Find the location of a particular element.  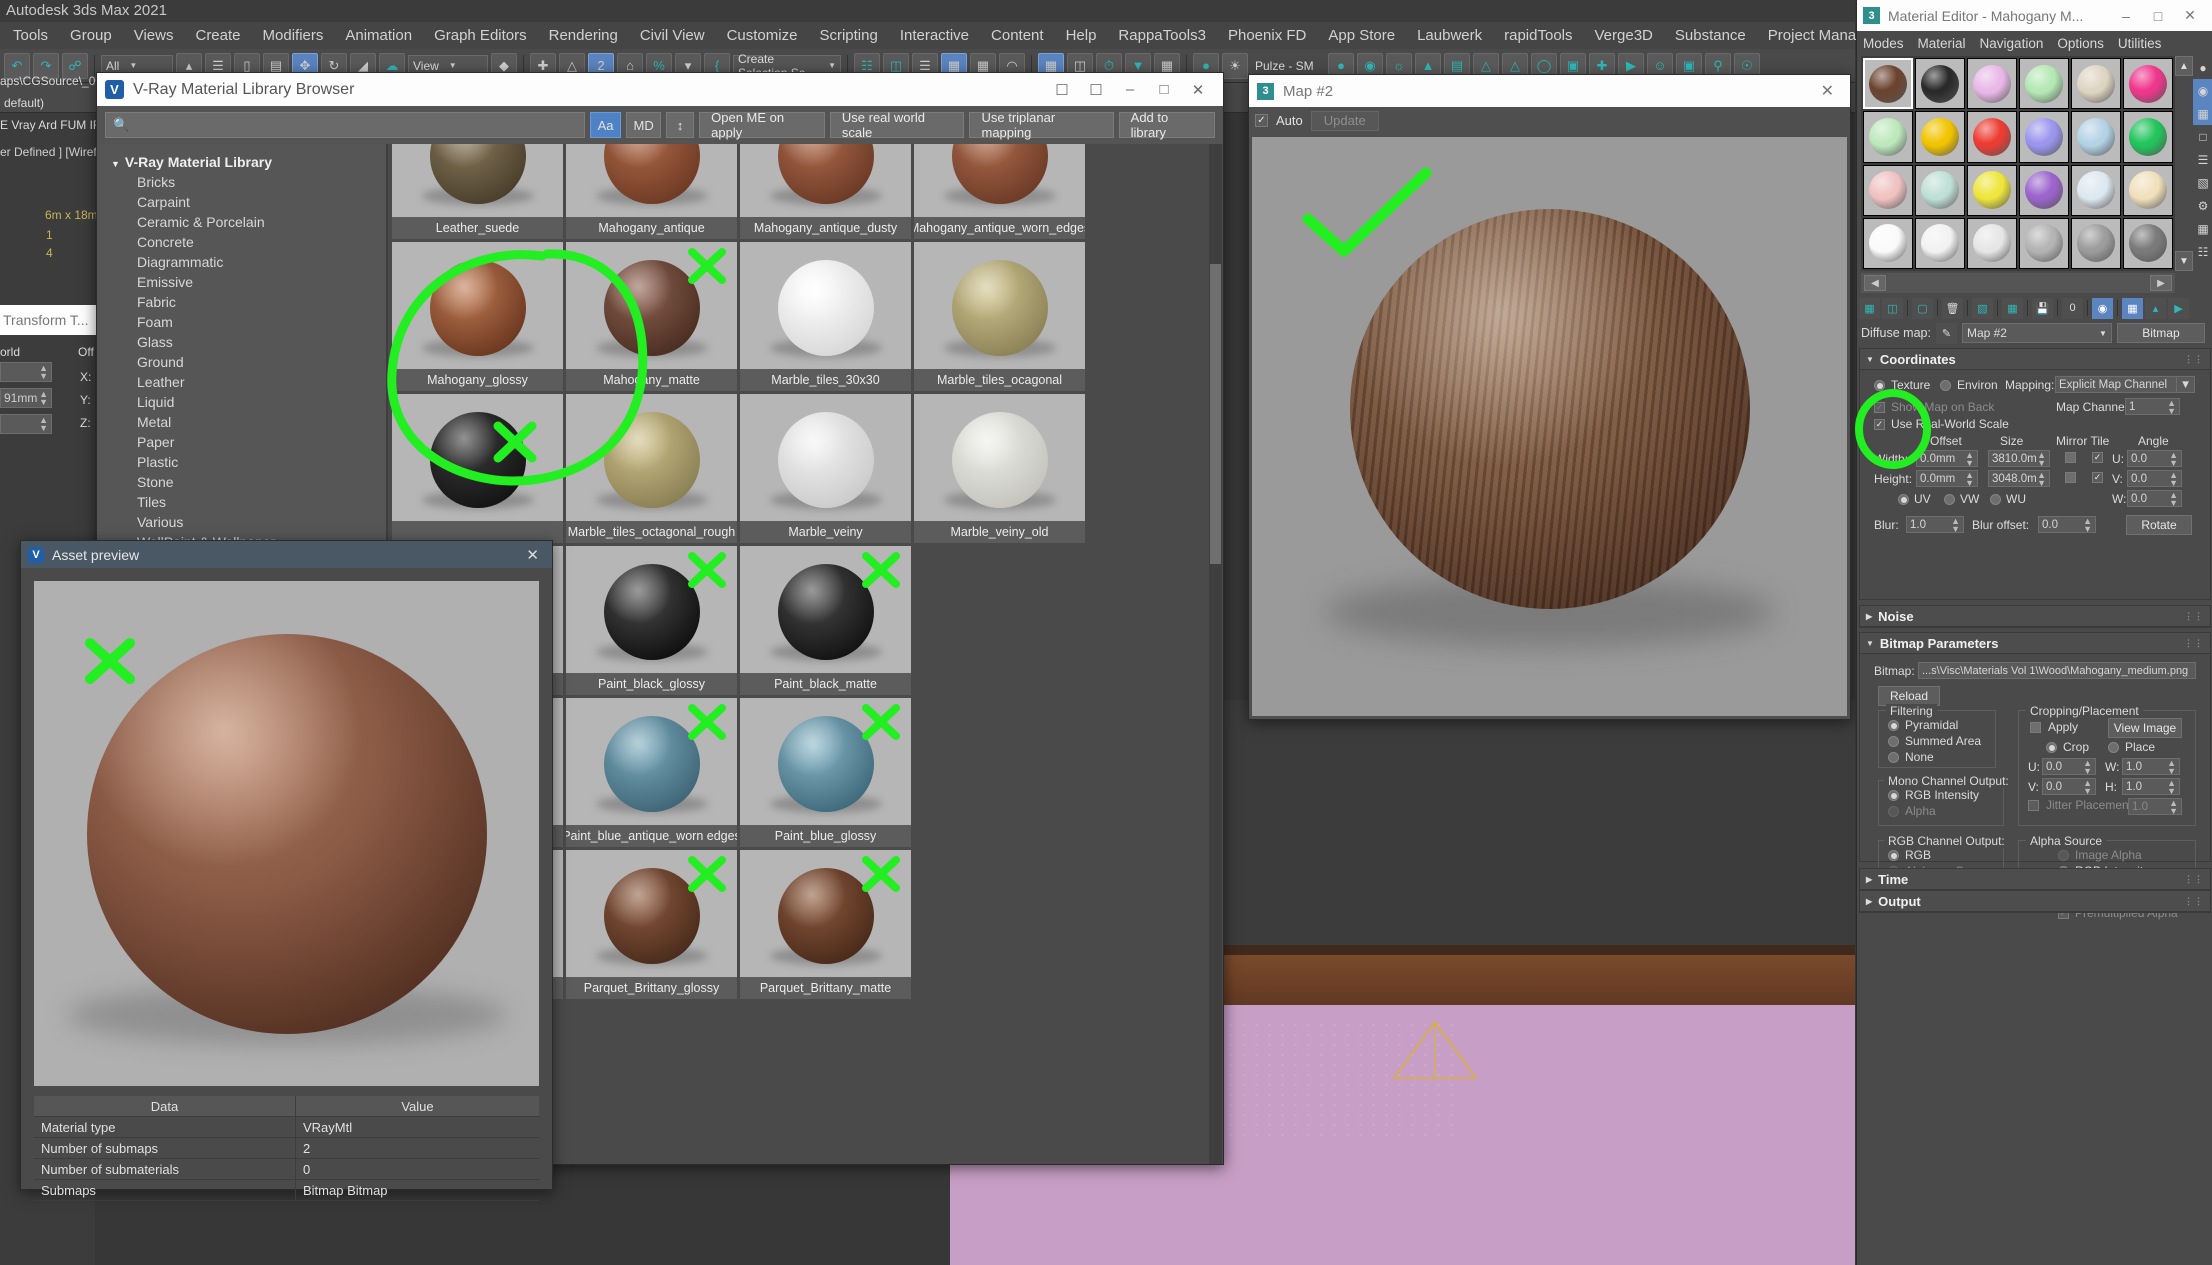

menu-item-create: Create is located at coordinates (217, 35).